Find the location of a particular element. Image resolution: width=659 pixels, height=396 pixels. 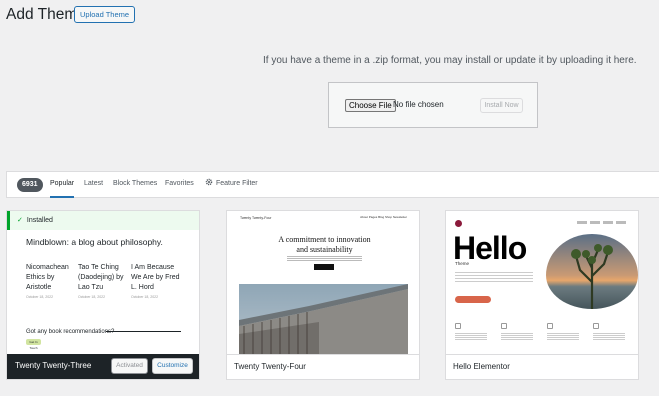

preview-book-title: I Am Because We Are by Fred L. Hord is located at coordinates (155, 277).